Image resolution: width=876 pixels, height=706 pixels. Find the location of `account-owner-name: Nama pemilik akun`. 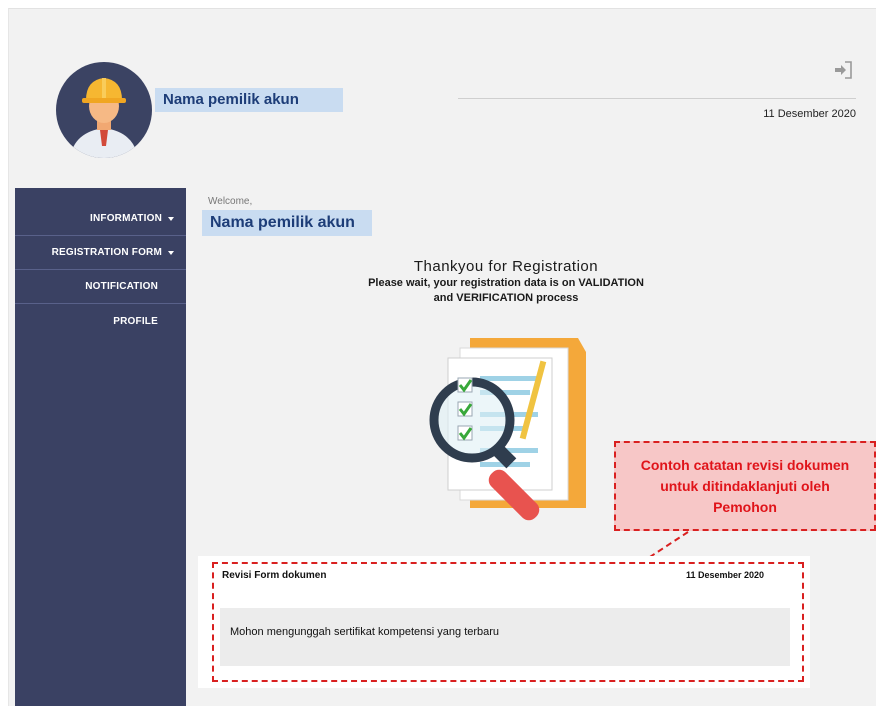

account-owner-name: Nama pemilik akun is located at coordinates (249, 100).